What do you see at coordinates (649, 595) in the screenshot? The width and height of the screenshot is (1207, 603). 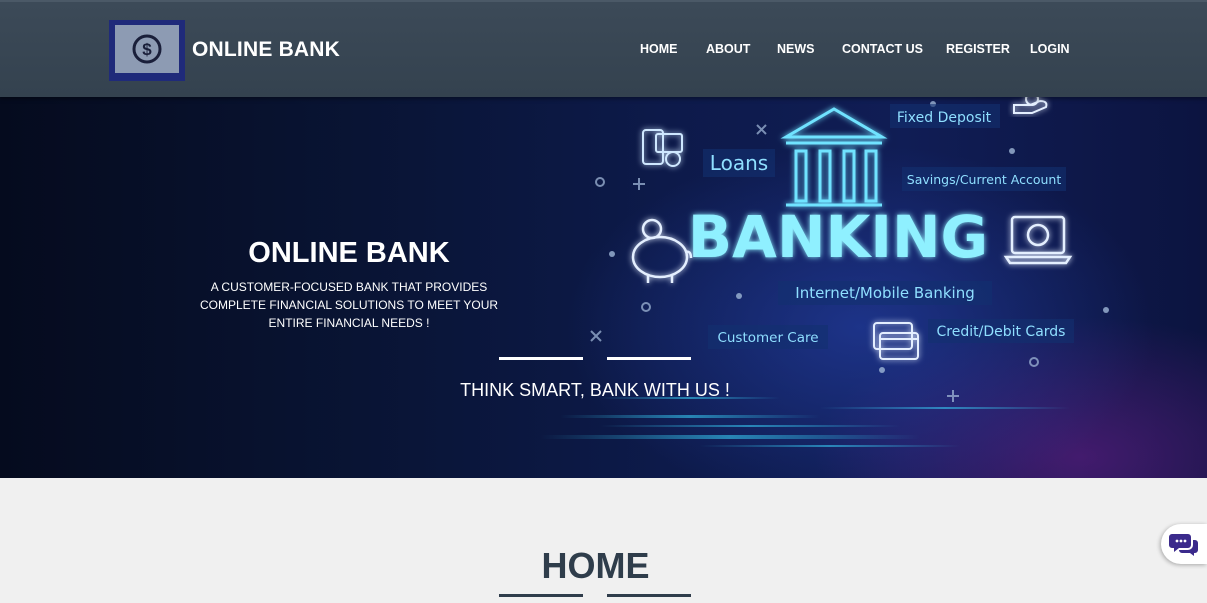 I see `section-rule-right` at bounding box center [649, 595].